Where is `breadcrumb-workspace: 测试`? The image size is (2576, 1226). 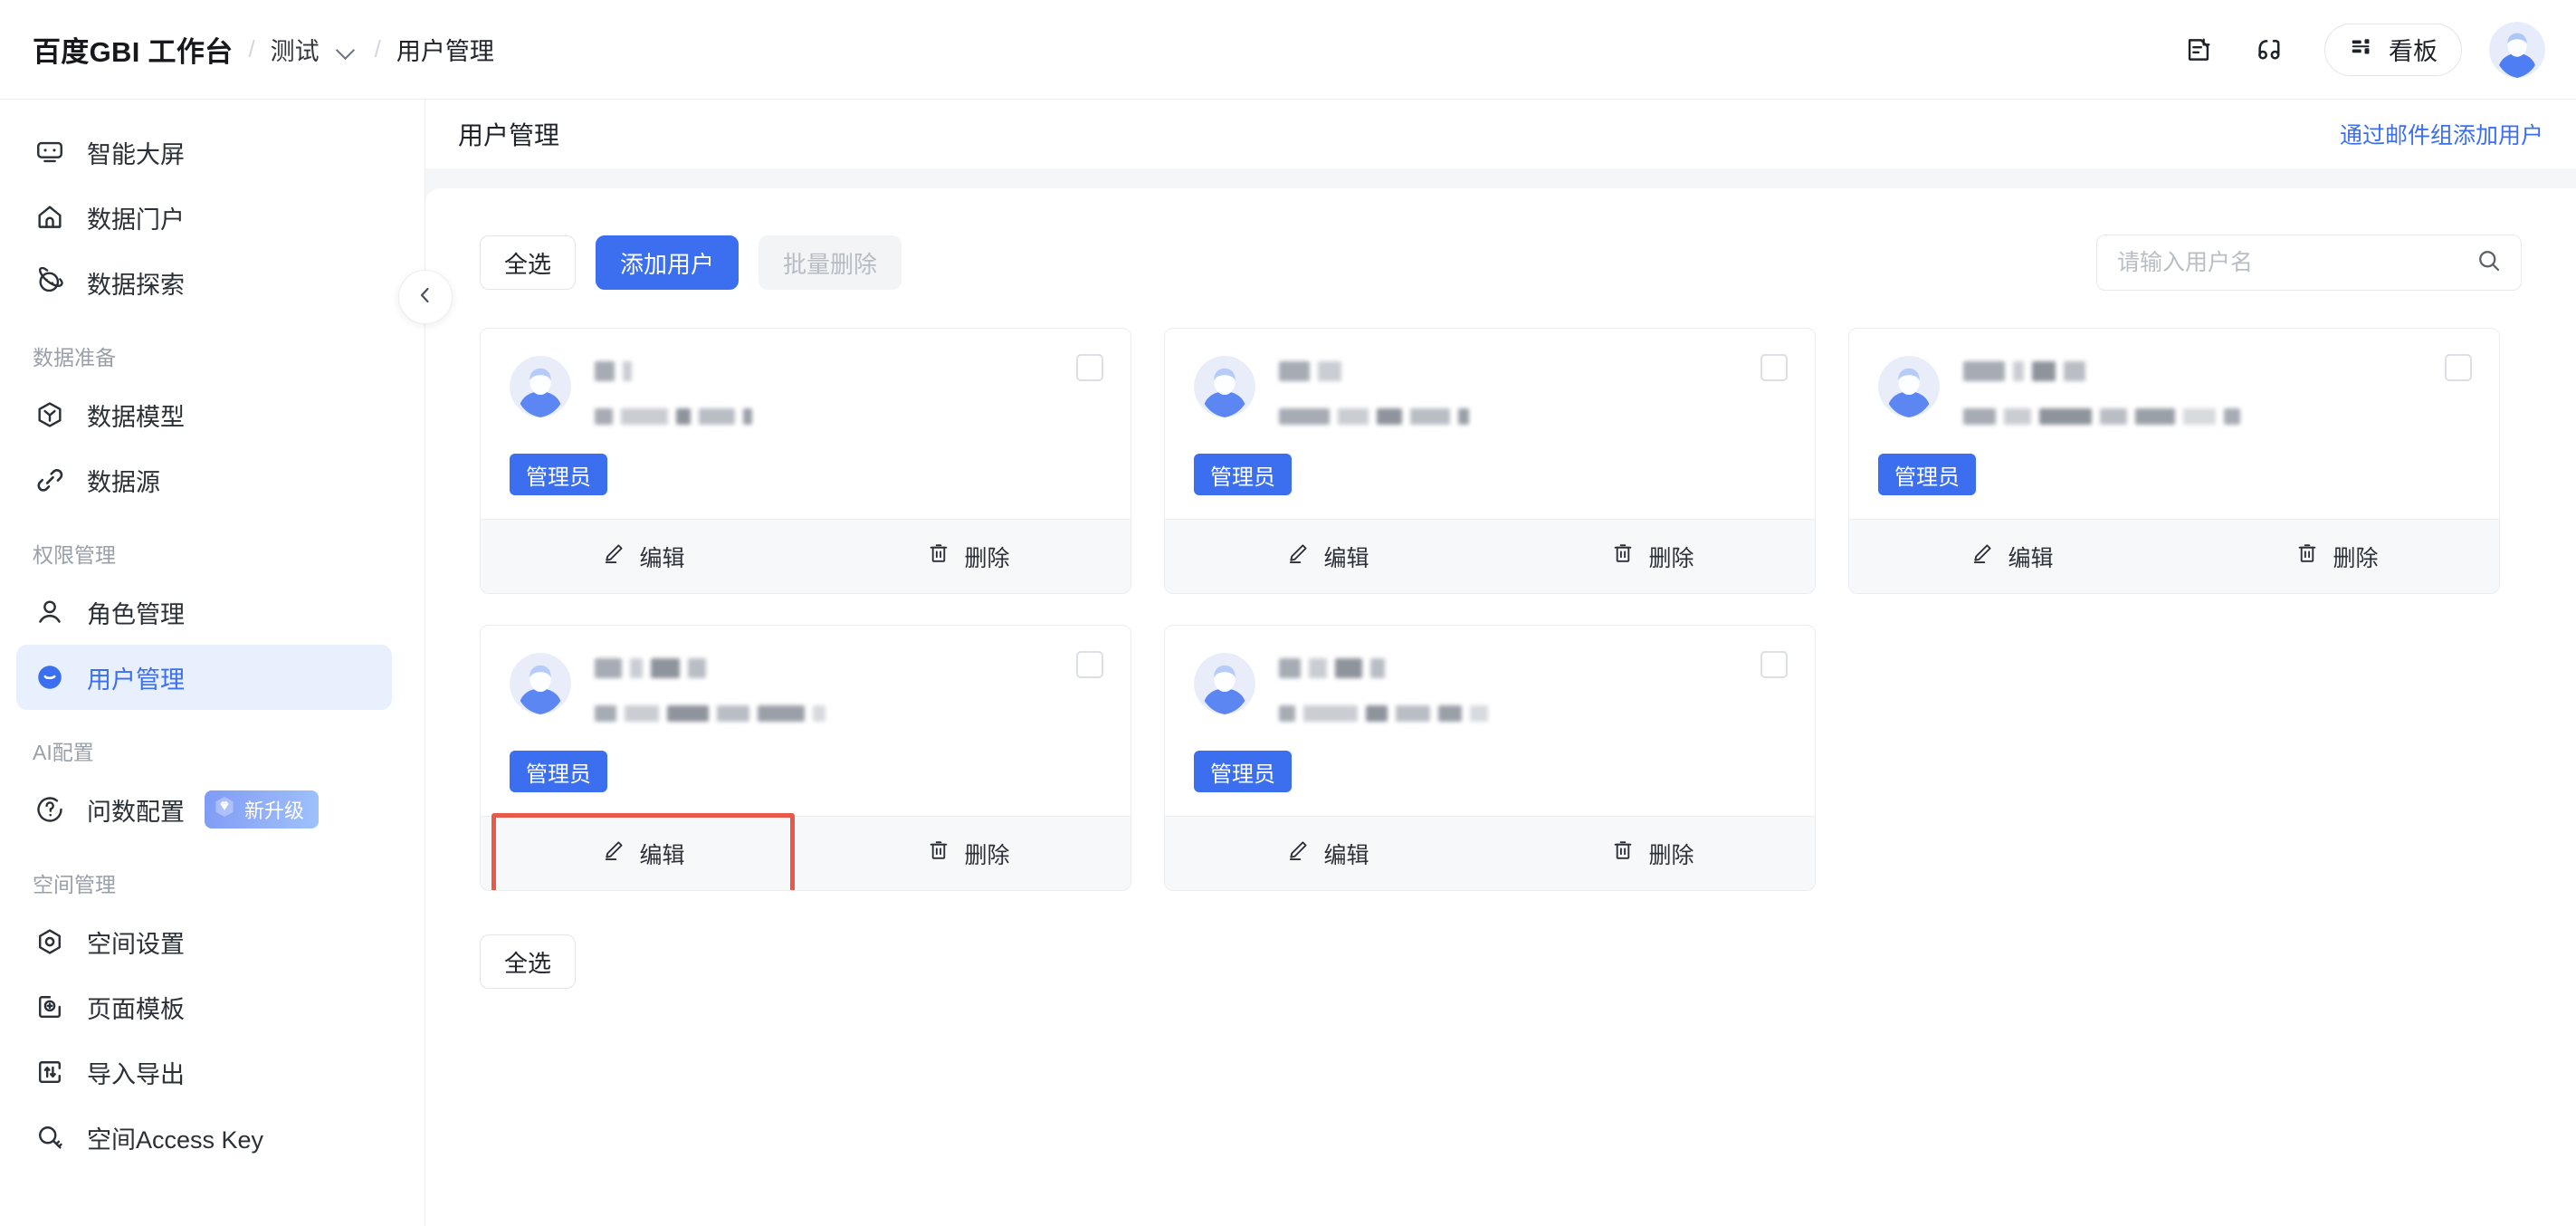
breadcrumb-workspace: 测试 is located at coordinates (295, 50).